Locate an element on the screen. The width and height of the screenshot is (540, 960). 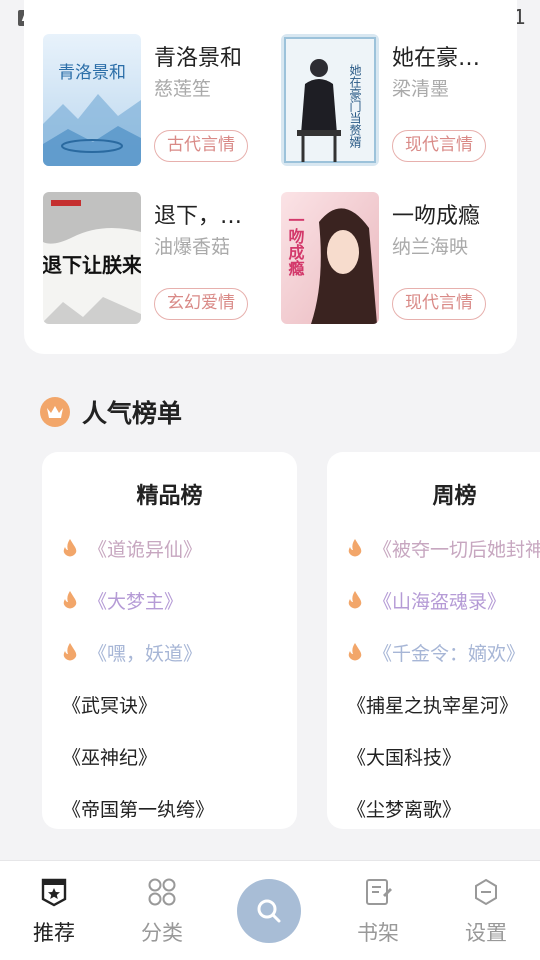
ranking-item: 《大梦主》 is located at coordinates (138, 600).